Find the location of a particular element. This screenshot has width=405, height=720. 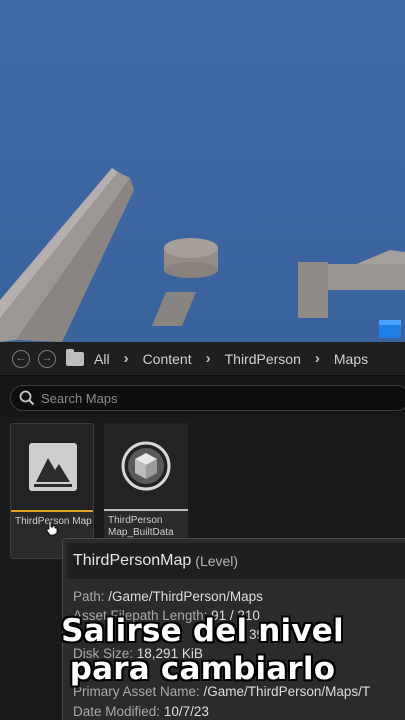

search-icon is located at coordinates (27, 398).